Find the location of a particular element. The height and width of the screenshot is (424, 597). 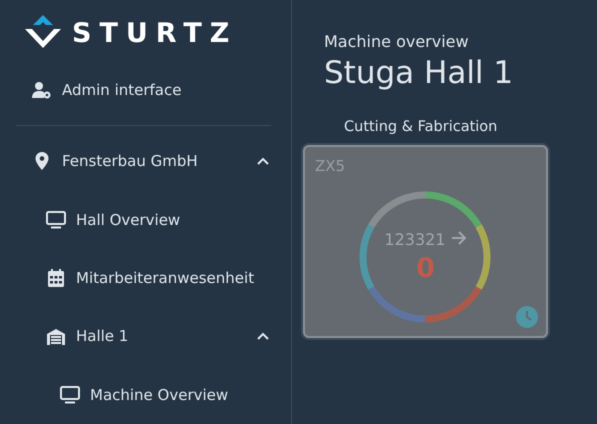

arrow-right-icon is located at coordinates (458, 238).